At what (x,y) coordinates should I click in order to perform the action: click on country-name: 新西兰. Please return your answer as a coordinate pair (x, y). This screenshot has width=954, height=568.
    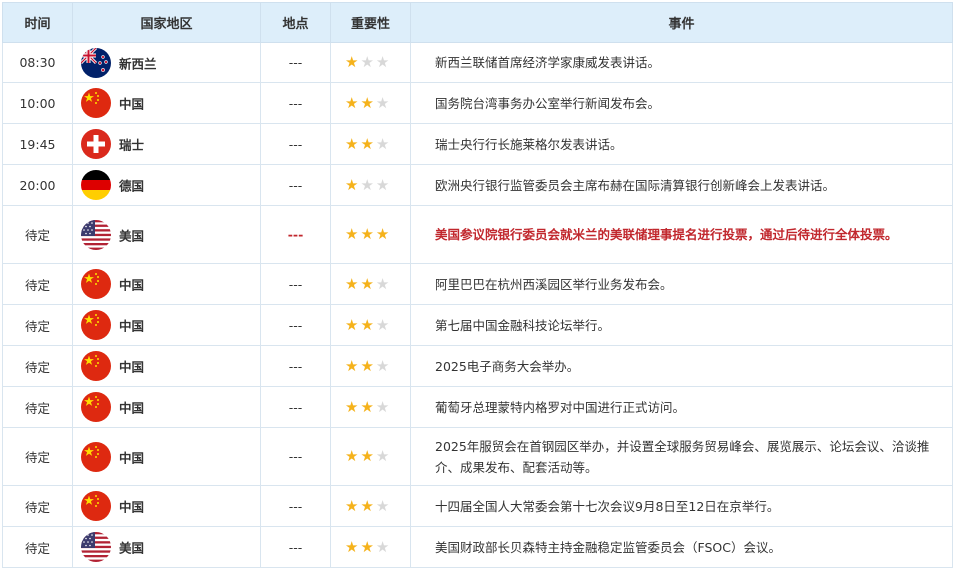
    Looking at the image, I should click on (138, 63).